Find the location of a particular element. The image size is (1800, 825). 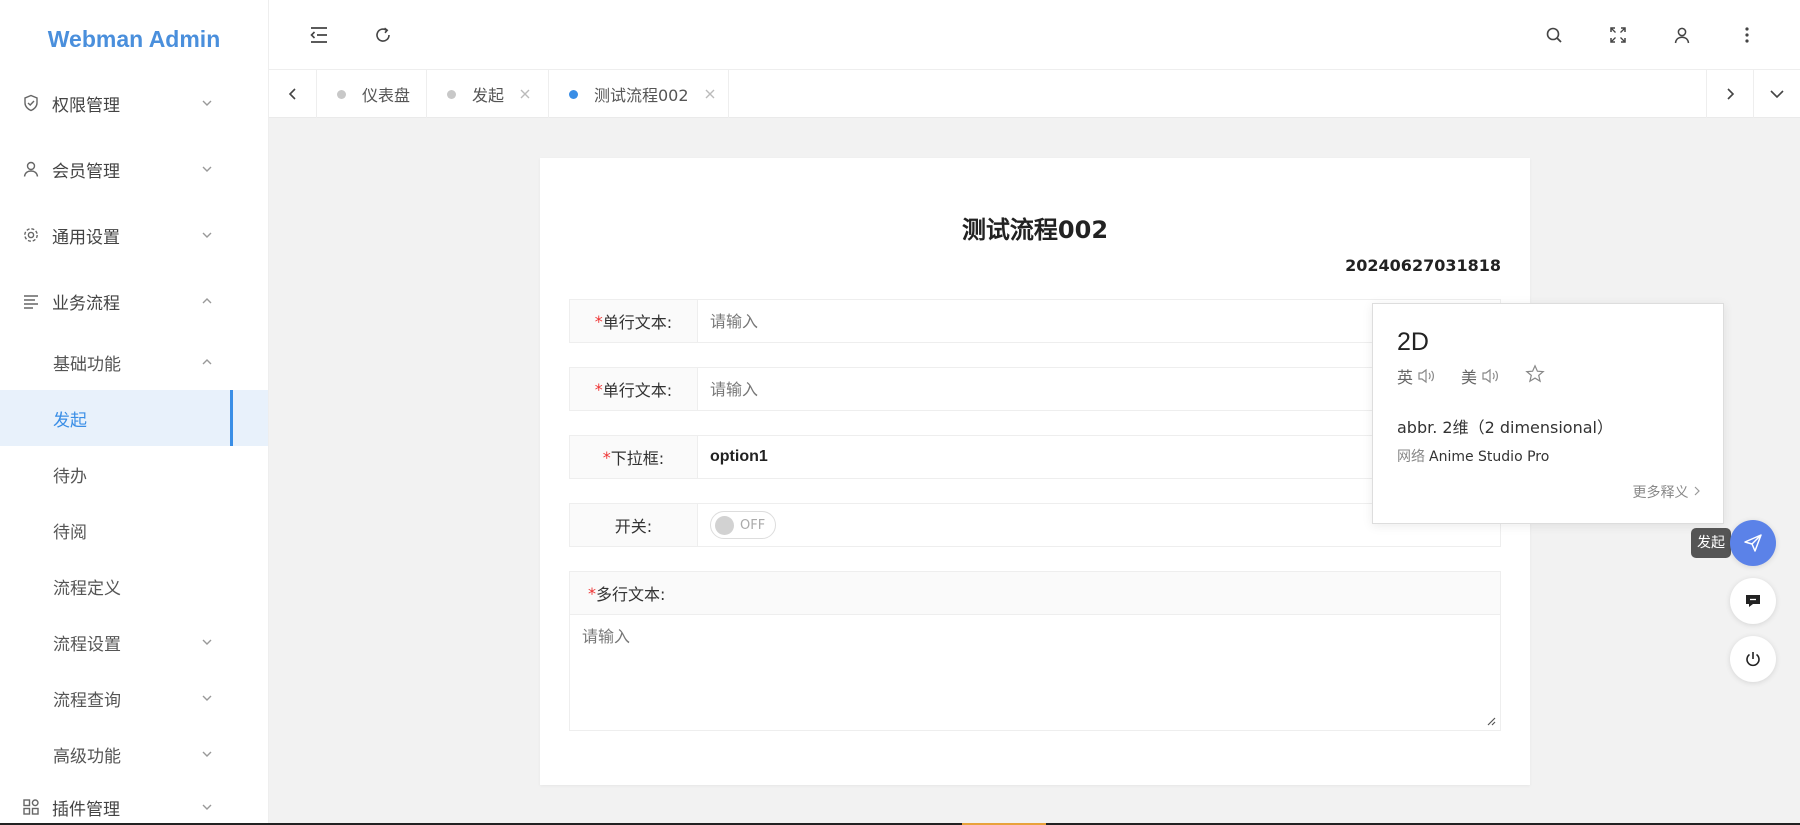

sidebar-item-label: 流程查询 is located at coordinates (87, 700).